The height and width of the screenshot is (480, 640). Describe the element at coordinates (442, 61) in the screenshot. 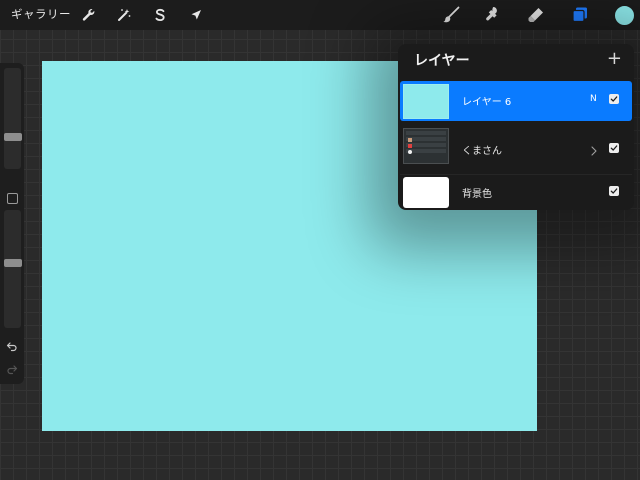

I see `layers-panel-title: レイヤー` at that location.